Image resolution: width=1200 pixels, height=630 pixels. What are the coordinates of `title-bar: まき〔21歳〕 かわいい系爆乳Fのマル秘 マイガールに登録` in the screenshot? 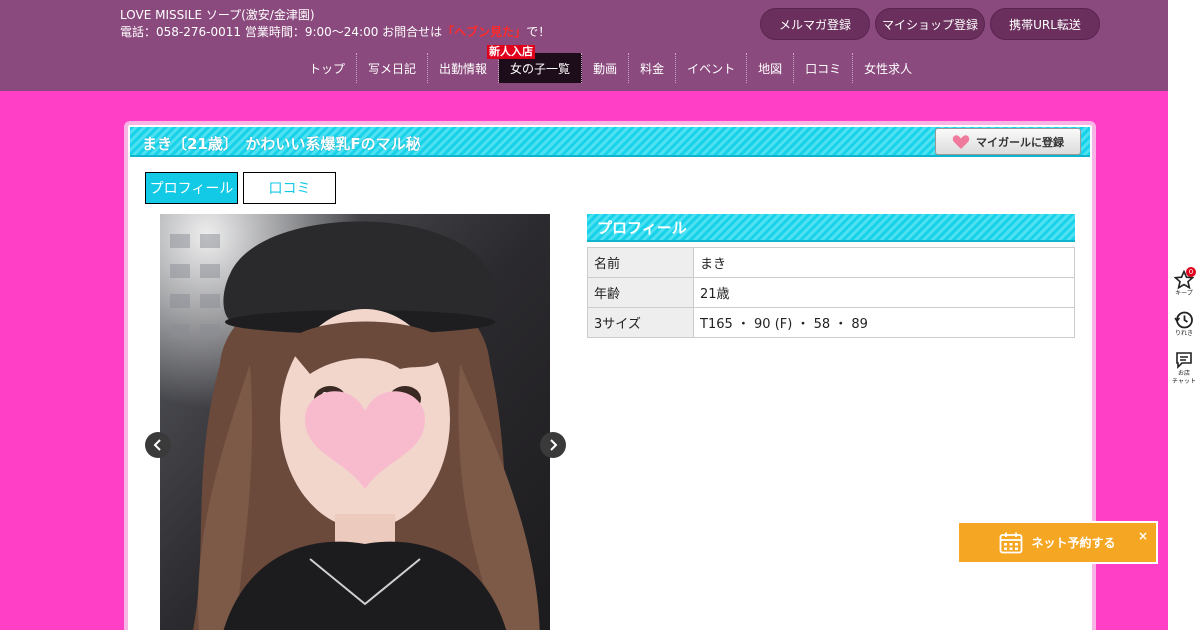 It's located at (610, 142).